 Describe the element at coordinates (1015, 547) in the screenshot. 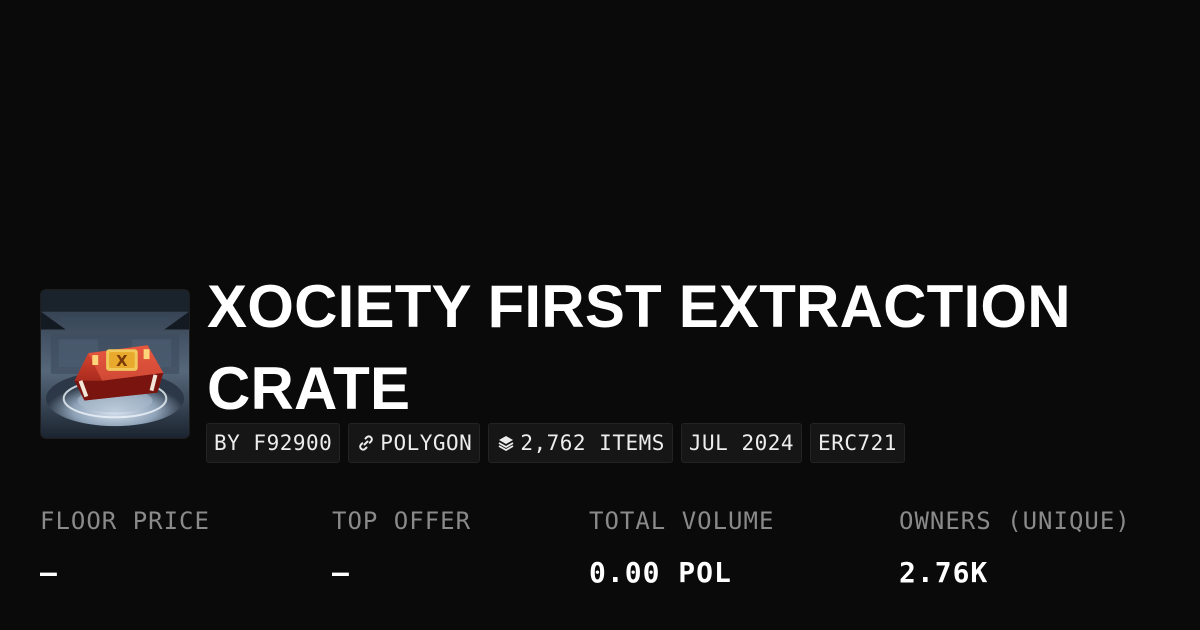

I see `owners-stat: OWNERS (UNIQUE) 2.76K` at that location.